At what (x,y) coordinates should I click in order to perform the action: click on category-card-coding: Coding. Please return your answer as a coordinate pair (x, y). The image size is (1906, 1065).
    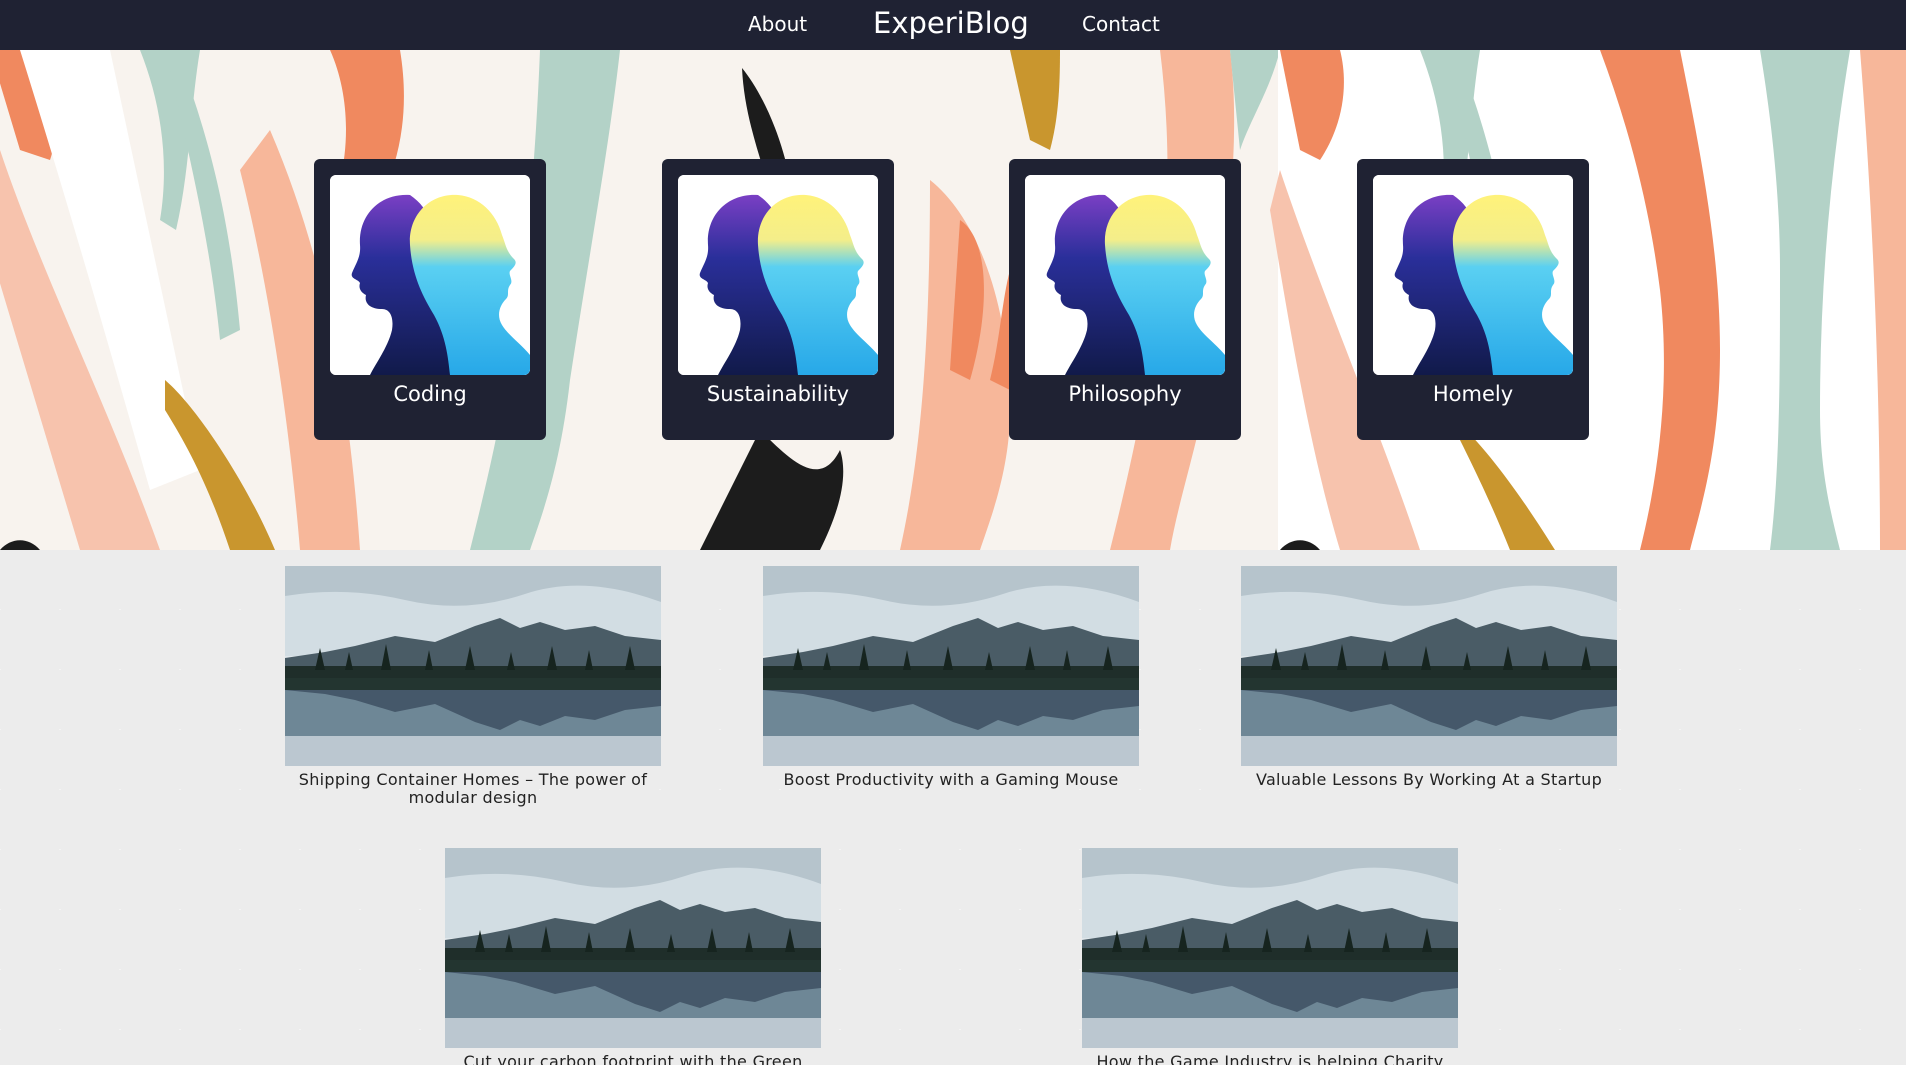
    Looking at the image, I should click on (430, 299).